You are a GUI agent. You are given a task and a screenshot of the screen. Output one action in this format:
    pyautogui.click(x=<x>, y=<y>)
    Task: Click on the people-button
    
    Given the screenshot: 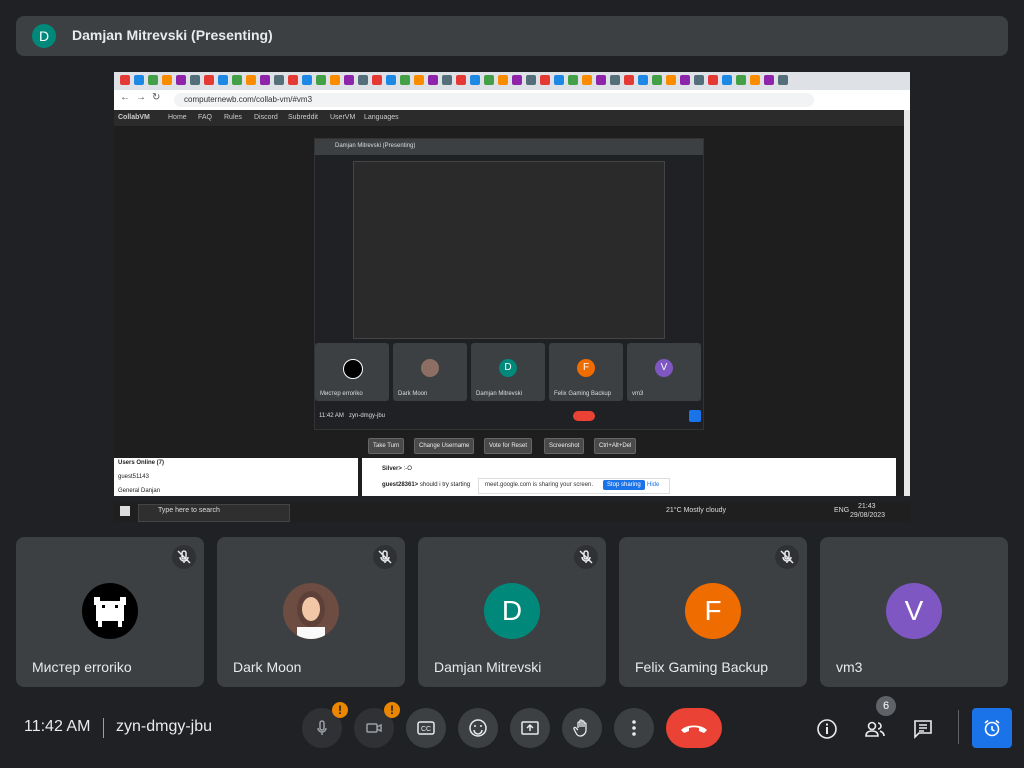 What is the action you would take?
    pyautogui.click(x=874, y=728)
    